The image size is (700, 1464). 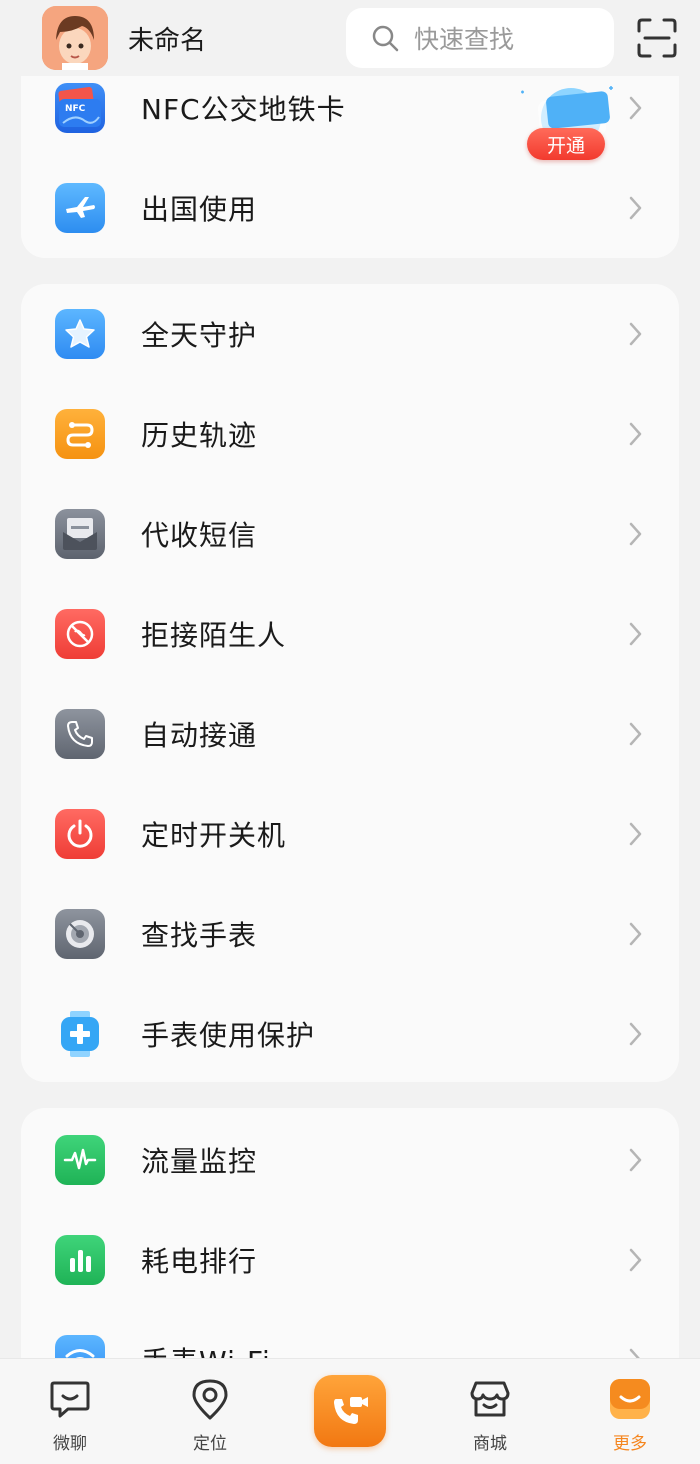 I want to click on video-call-icon, so click(x=351, y=1410).